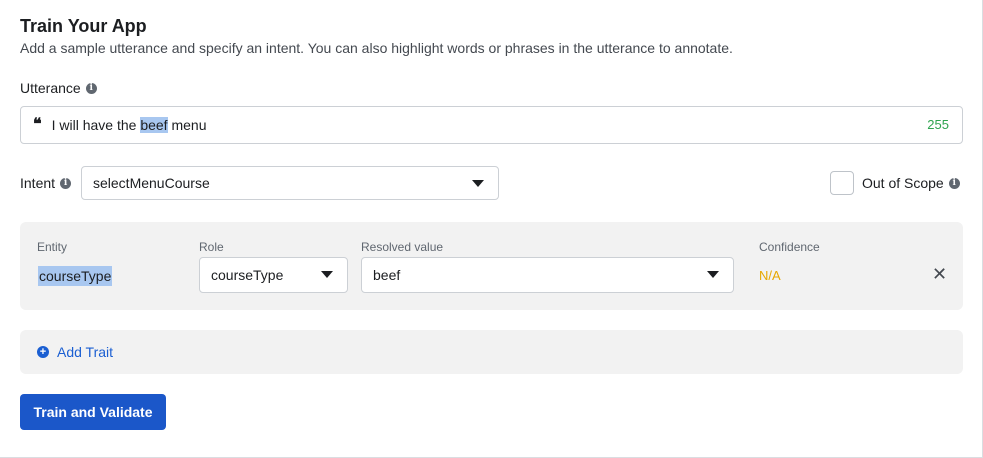  What do you see at coordinates (75, 276) in the screenshot?
I see `entity-chip: courseType` at bounding box center [75, 276].